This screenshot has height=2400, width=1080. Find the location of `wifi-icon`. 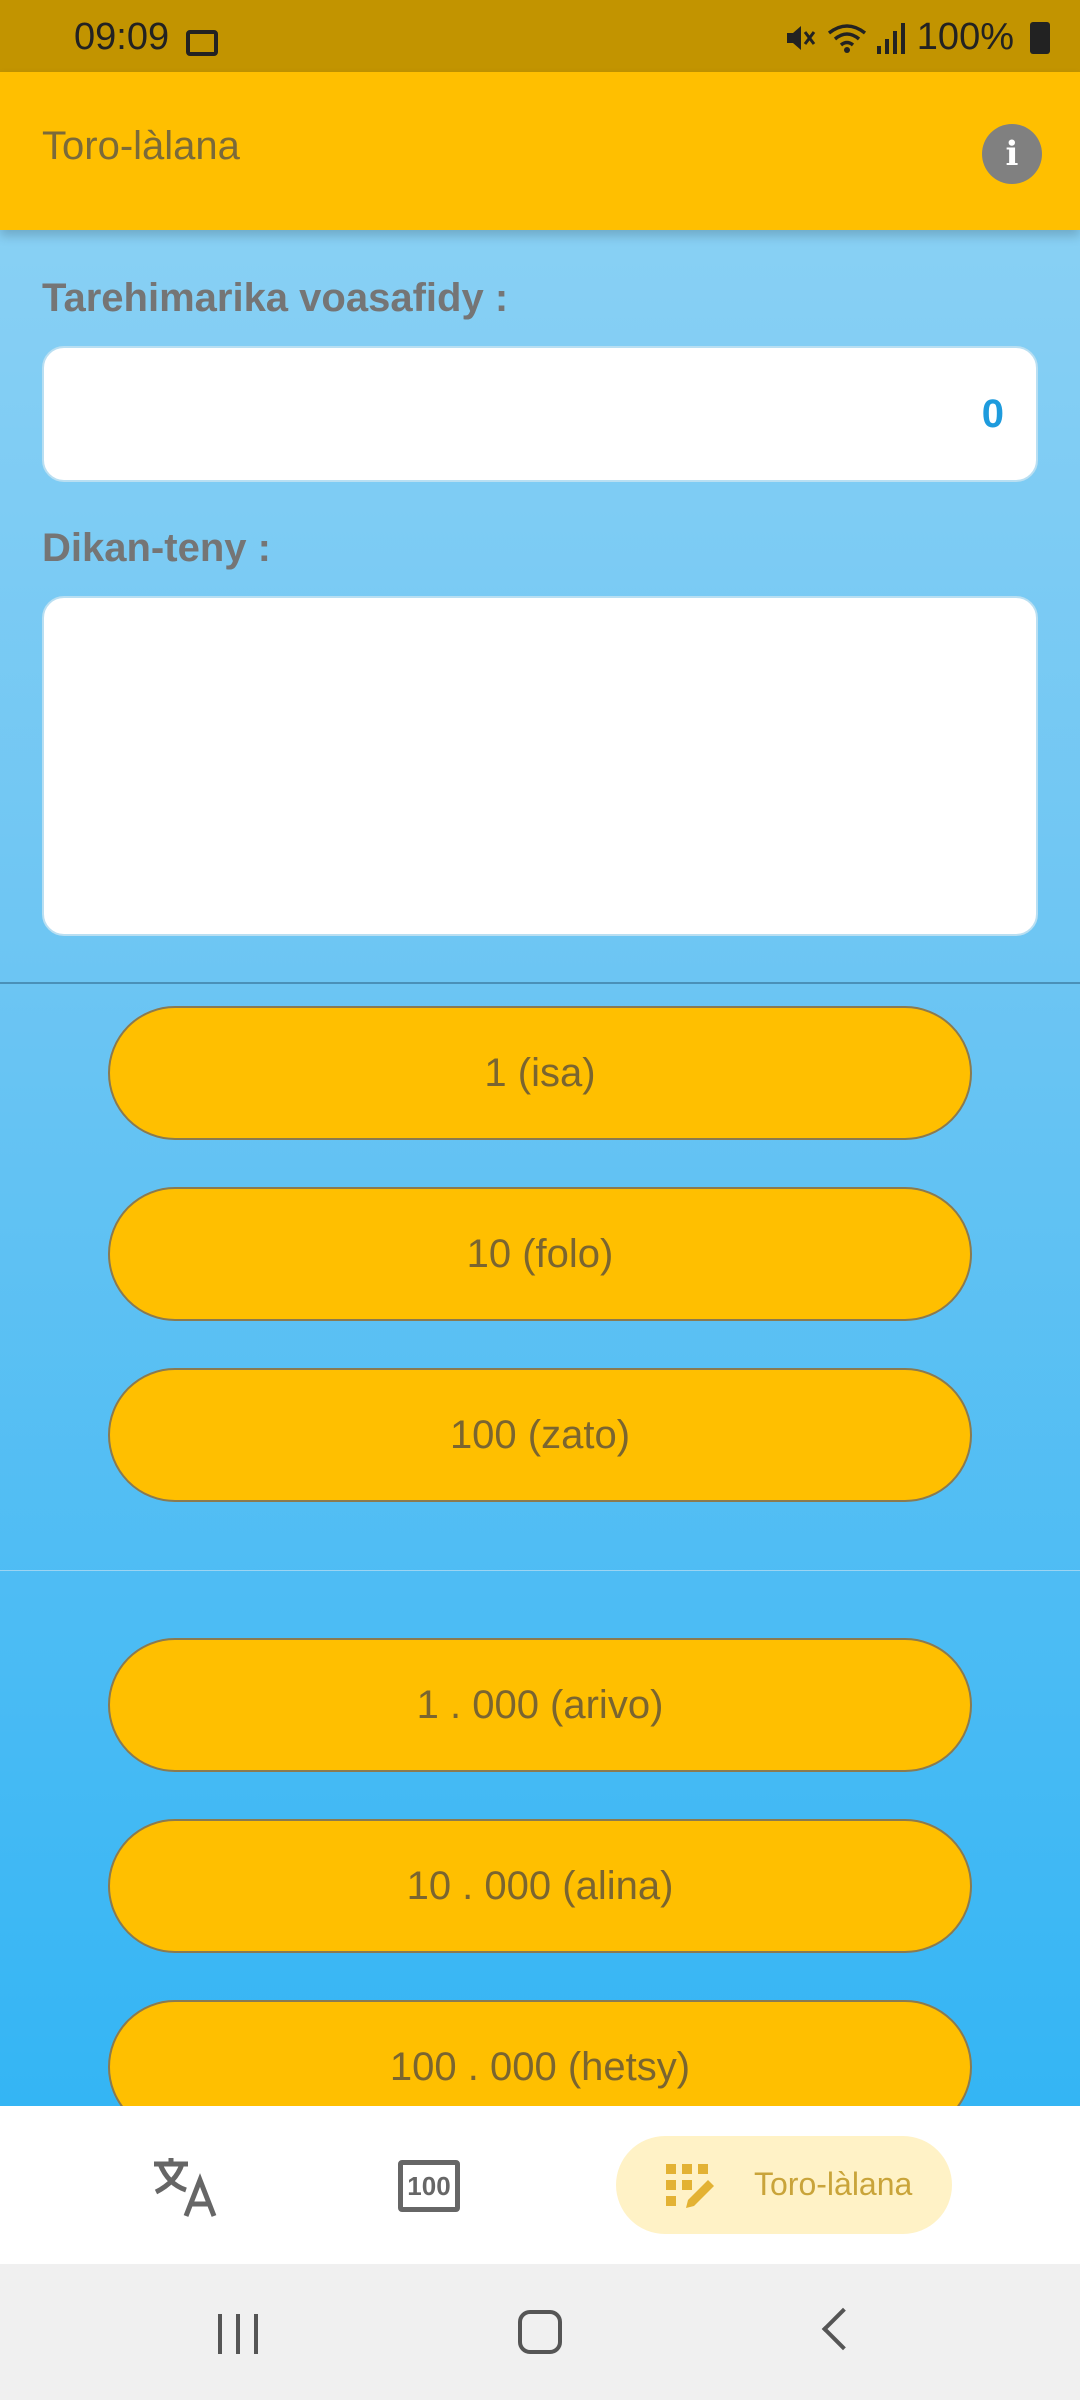

wifi-icon is located at coordinates (846, 38).